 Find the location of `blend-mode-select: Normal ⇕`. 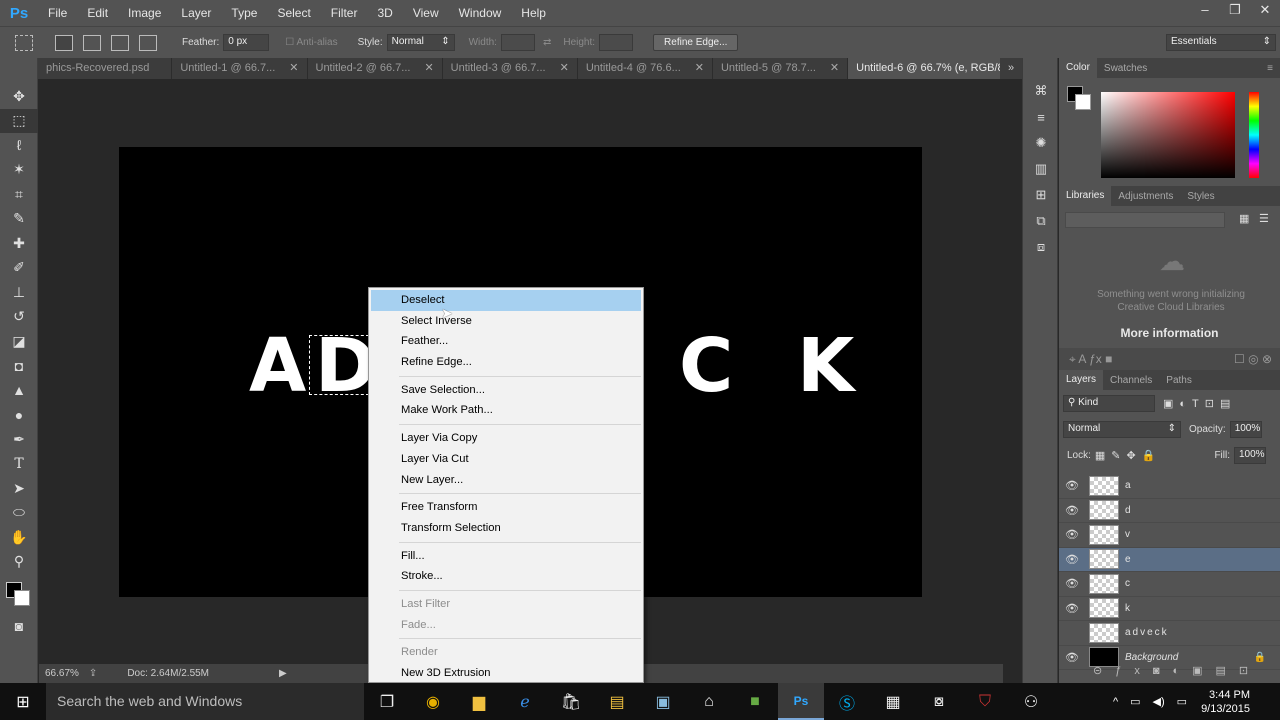

blend-mode-select: Normal ⇕ is located at coordinates (1122, 429).